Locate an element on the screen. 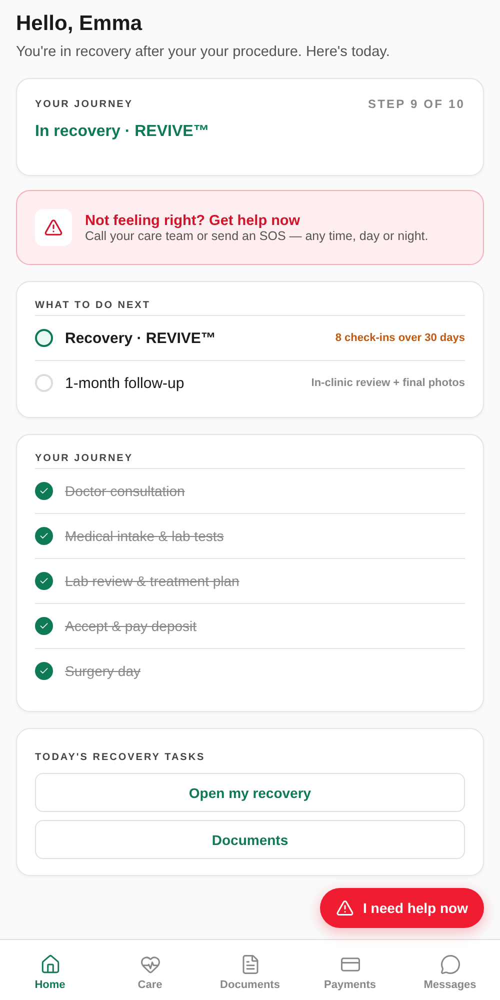  nav-tab: Documents is located at coordinates (250, 970).